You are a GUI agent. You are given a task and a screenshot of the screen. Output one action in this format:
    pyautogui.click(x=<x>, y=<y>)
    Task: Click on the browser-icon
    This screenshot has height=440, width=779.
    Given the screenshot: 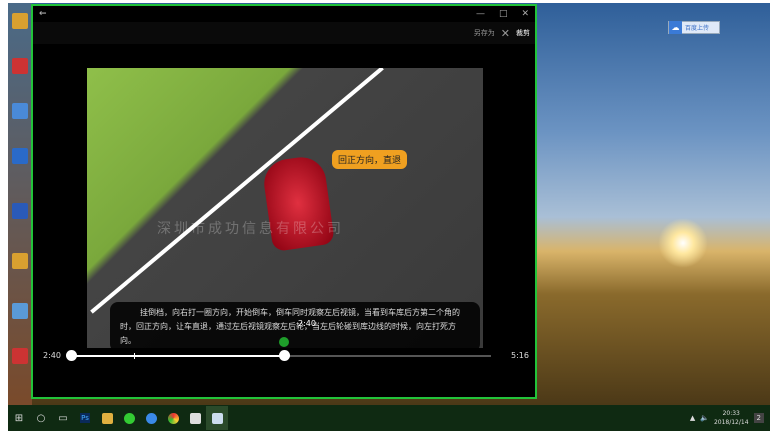 What is the action you would take?
    pyautogui.click(x=151, y=418)
    